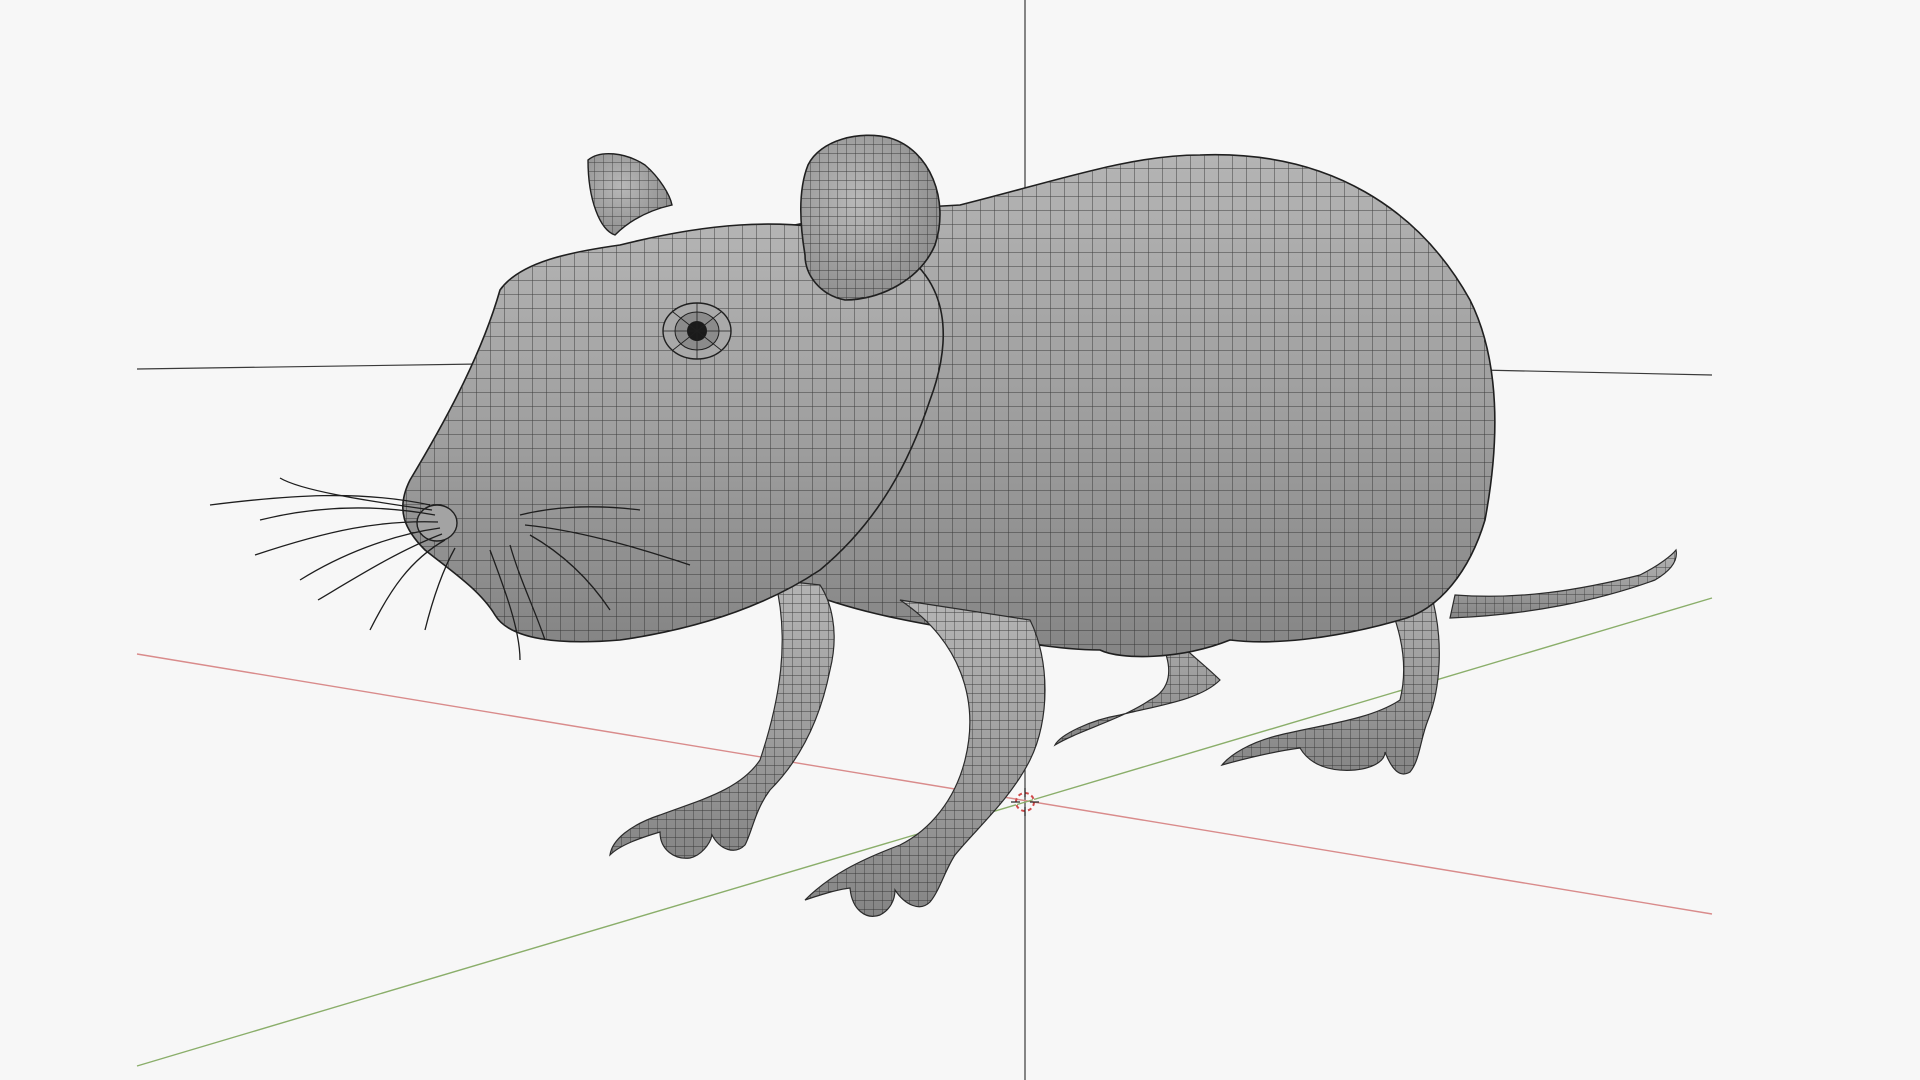 The width and height of the screenshot is (1920, 1080). What do you see at coordinates (308, 366) in the screenshot?
I see `horizon-guide-line-left` at bounding box center [308, 366].